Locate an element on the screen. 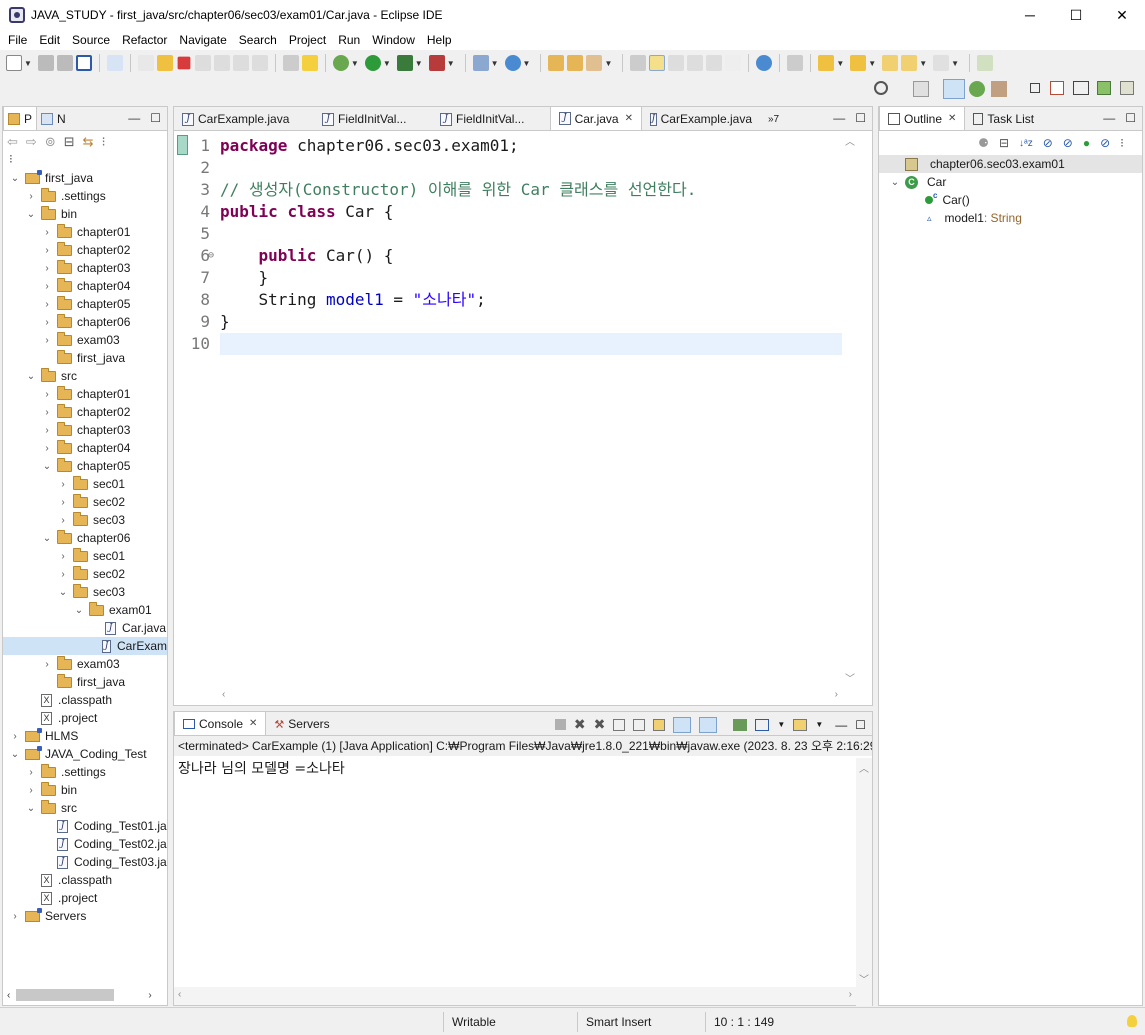  tree-item: › HLMS is located at coordinates (85, 736).